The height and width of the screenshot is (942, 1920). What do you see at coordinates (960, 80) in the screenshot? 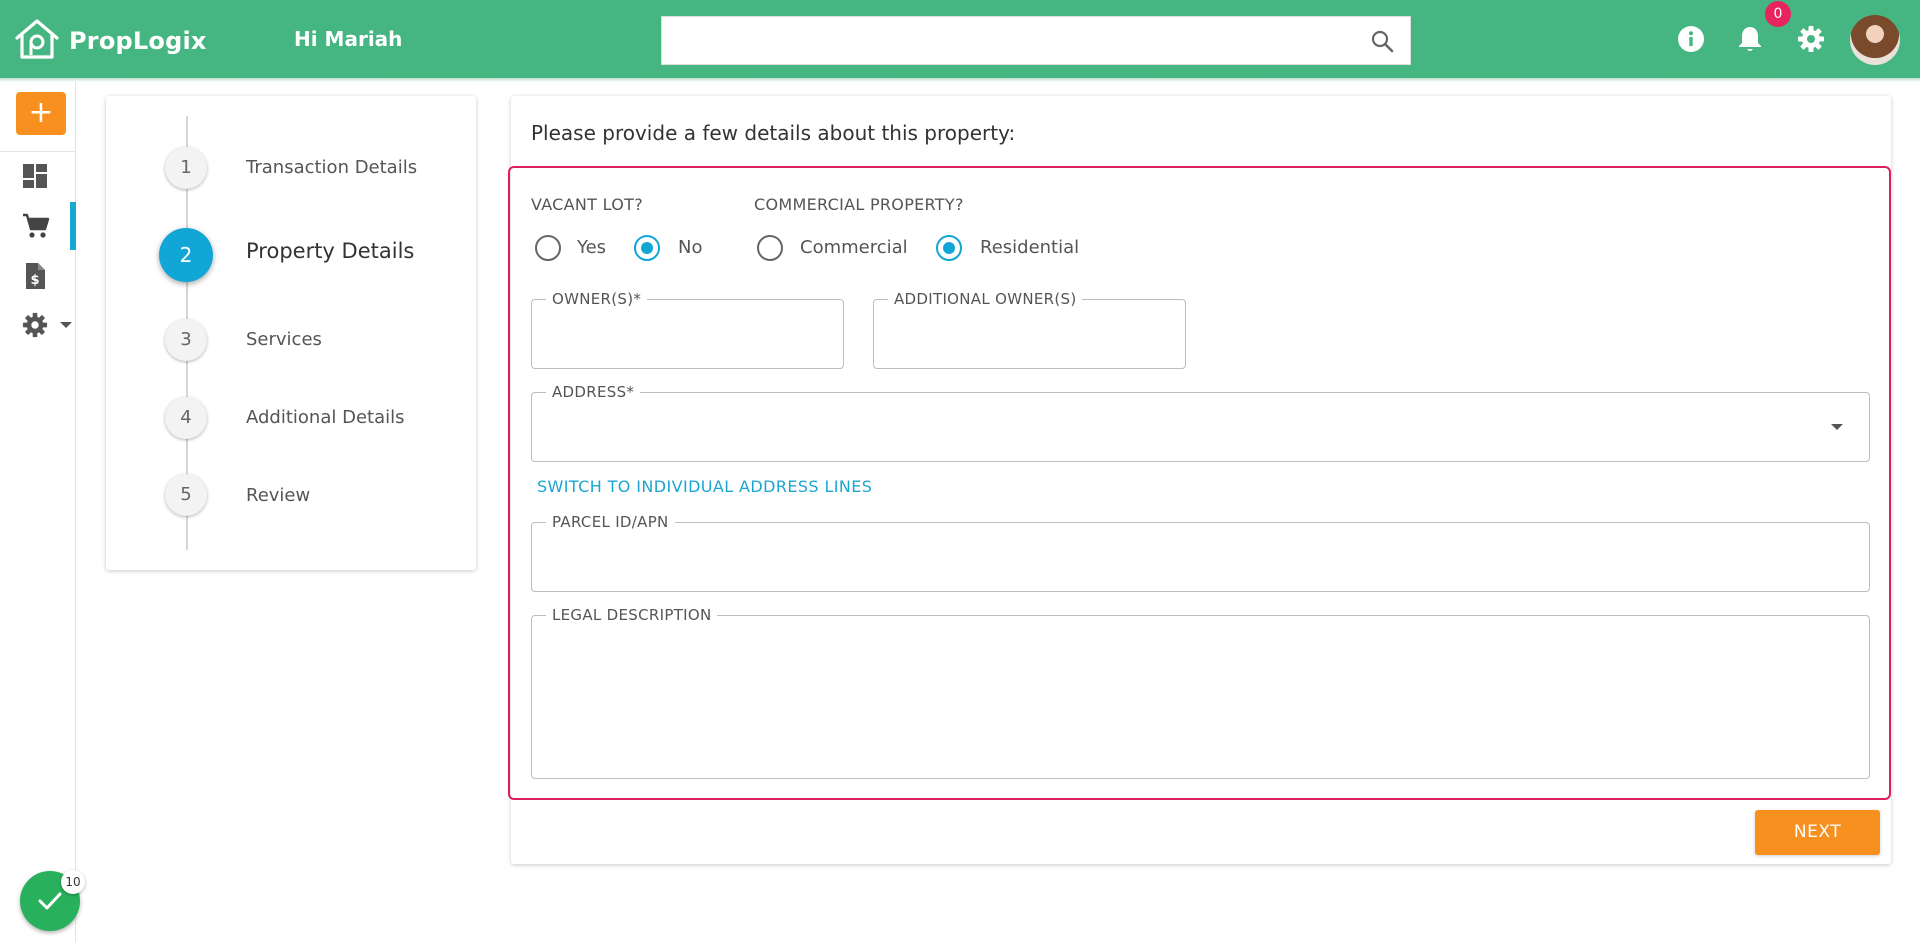
I see `top-bar-shadow` at bounding box center [960, 80].